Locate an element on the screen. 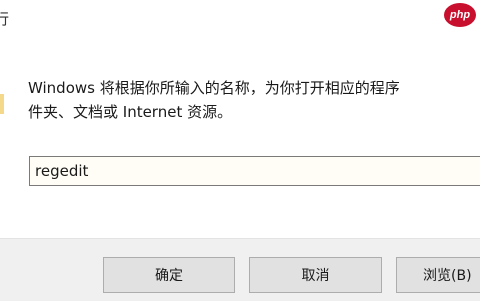 This screenshot has width=480, height=301. php-watermark-logo: php is located at coordinates (460, 15).